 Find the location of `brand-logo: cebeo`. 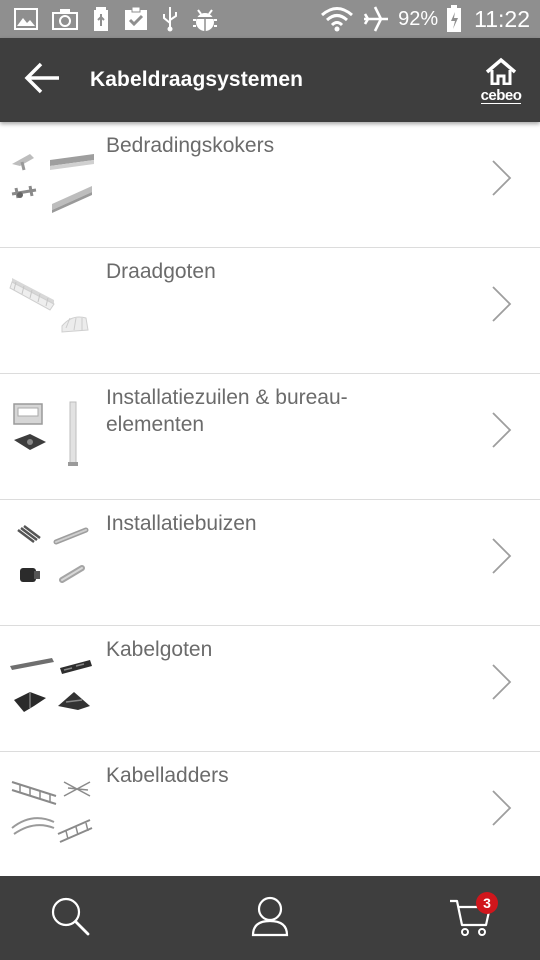

brand-logo: cebeo is located at coordinates (501, 95).